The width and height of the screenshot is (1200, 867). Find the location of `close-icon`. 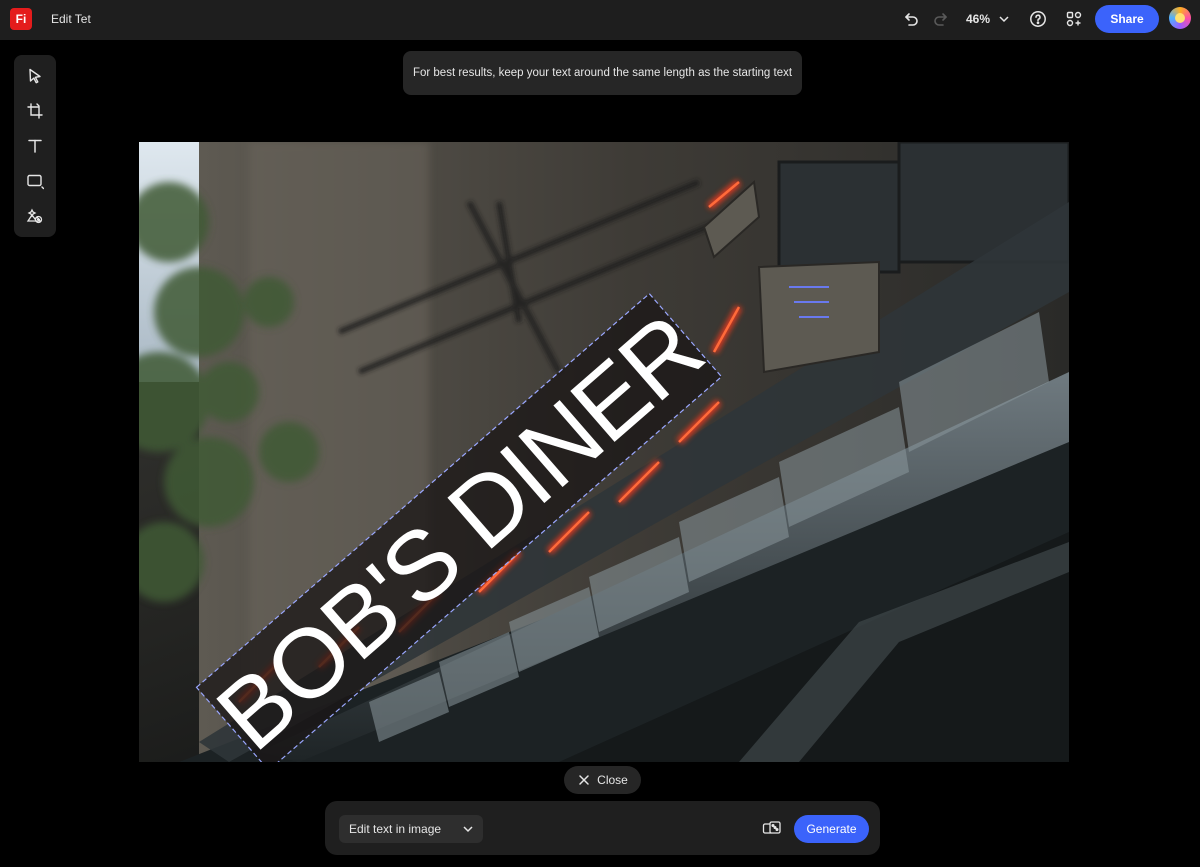

close-icon is located at coordinates (584, 780).